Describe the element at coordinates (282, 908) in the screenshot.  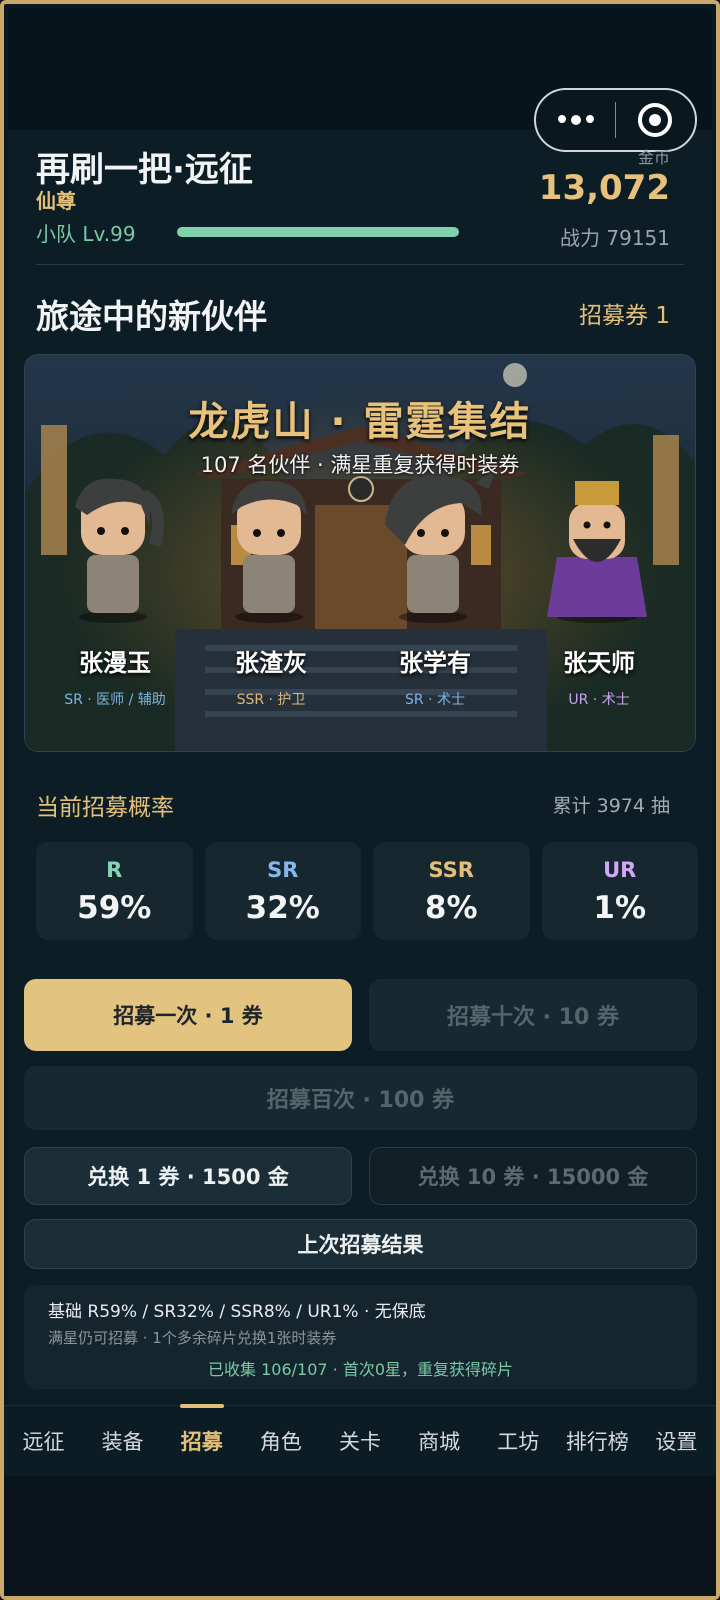
I see `rate-percent: 32%` at that location.